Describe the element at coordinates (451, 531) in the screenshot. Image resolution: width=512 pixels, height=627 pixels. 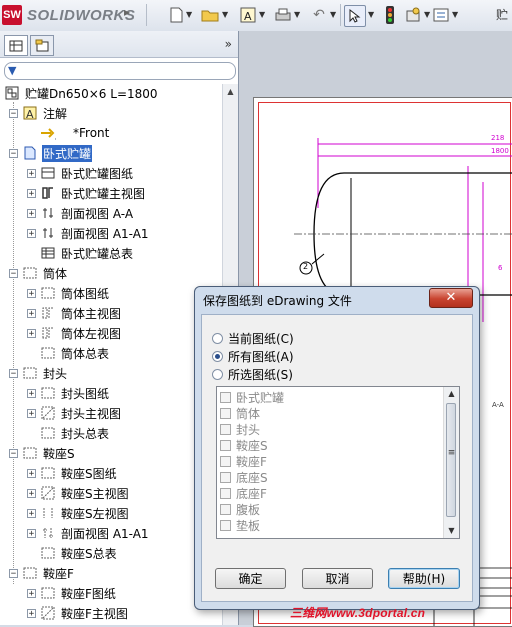
I see `scroll-down-icon: ▼` at that location.